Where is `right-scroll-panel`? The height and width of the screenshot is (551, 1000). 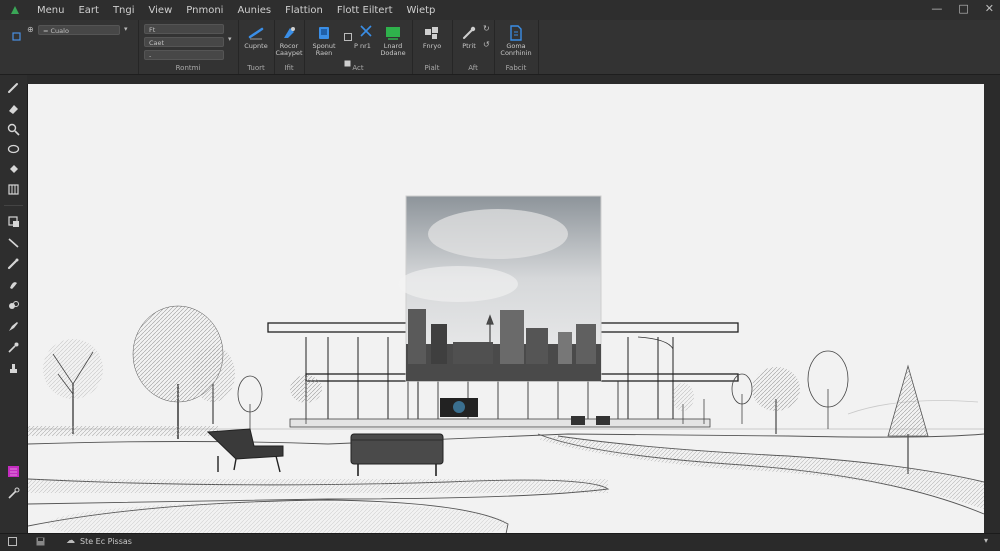
right-scroll-panel is located at coordinates (992, 304).